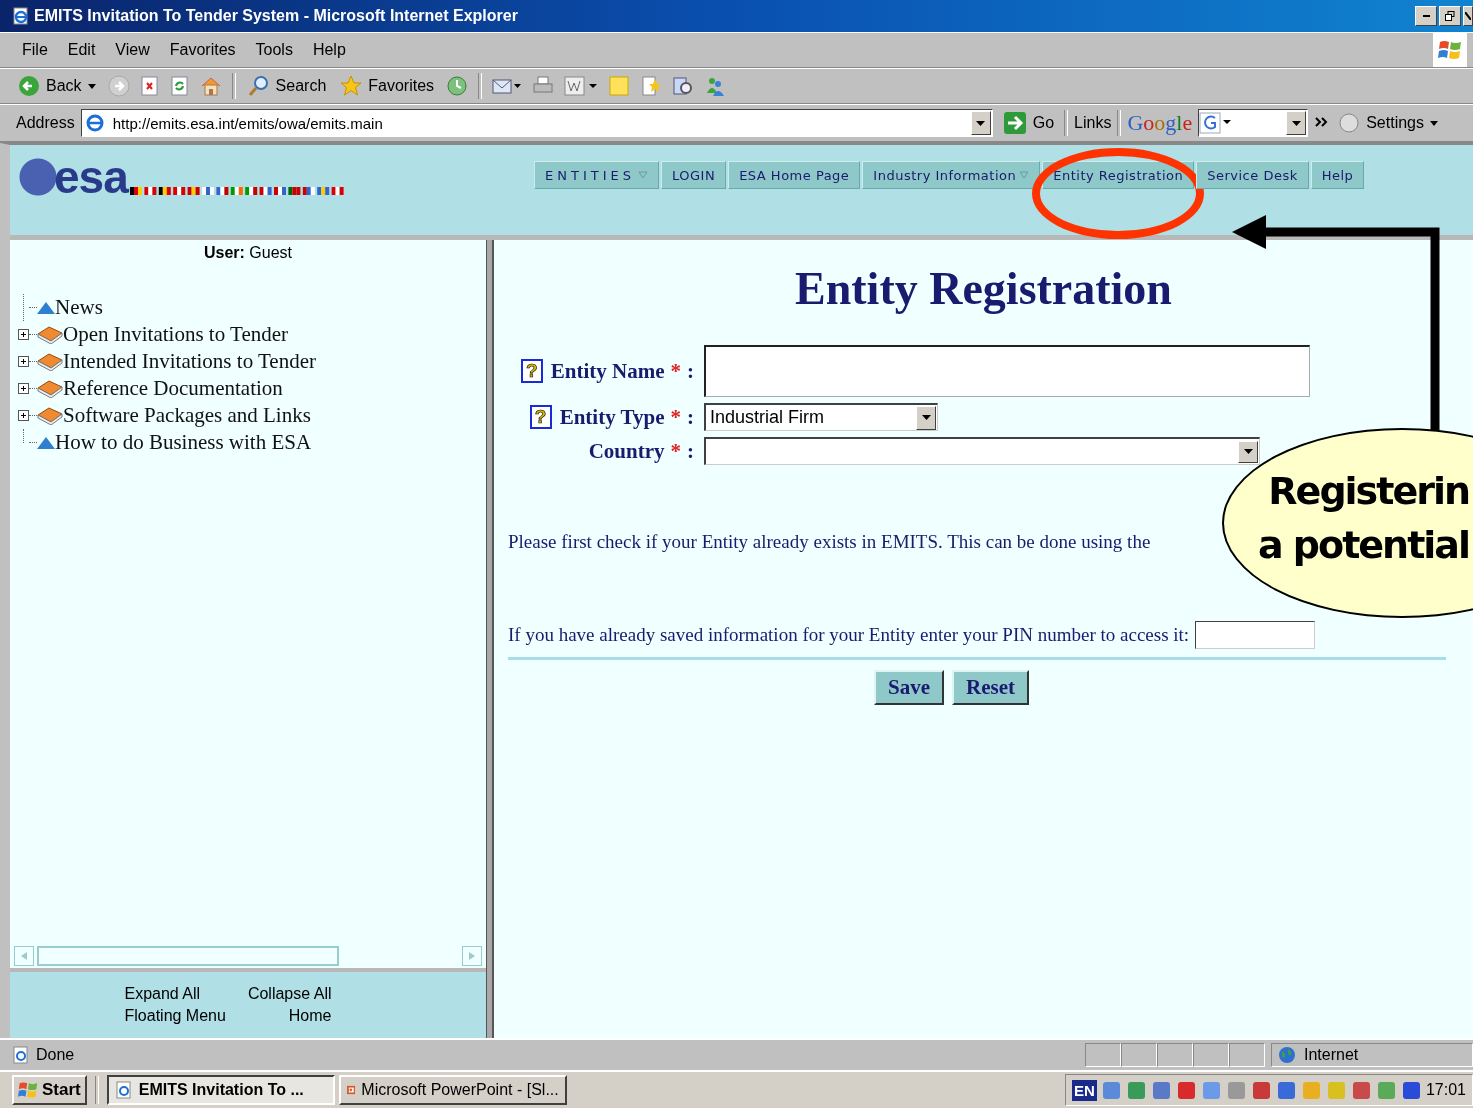 Image resolution: width=1473 pixels, height=1108 pixels. What do you see at coordinates (990, 687) in the screenshot?
I see `form-button: Reset` at bounding box center [990, 687].